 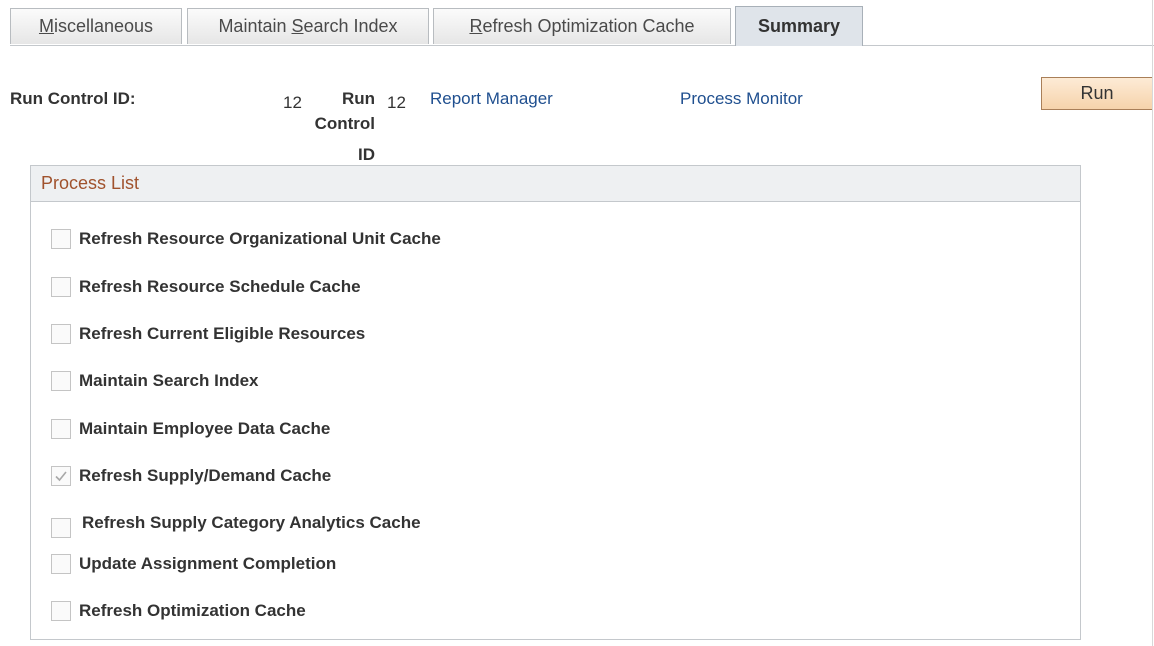 What do you see at coordinates (741, 99) in the screenshot?
I see `process-monitor-link: Process Monitor` at bounding box center [741, 99].